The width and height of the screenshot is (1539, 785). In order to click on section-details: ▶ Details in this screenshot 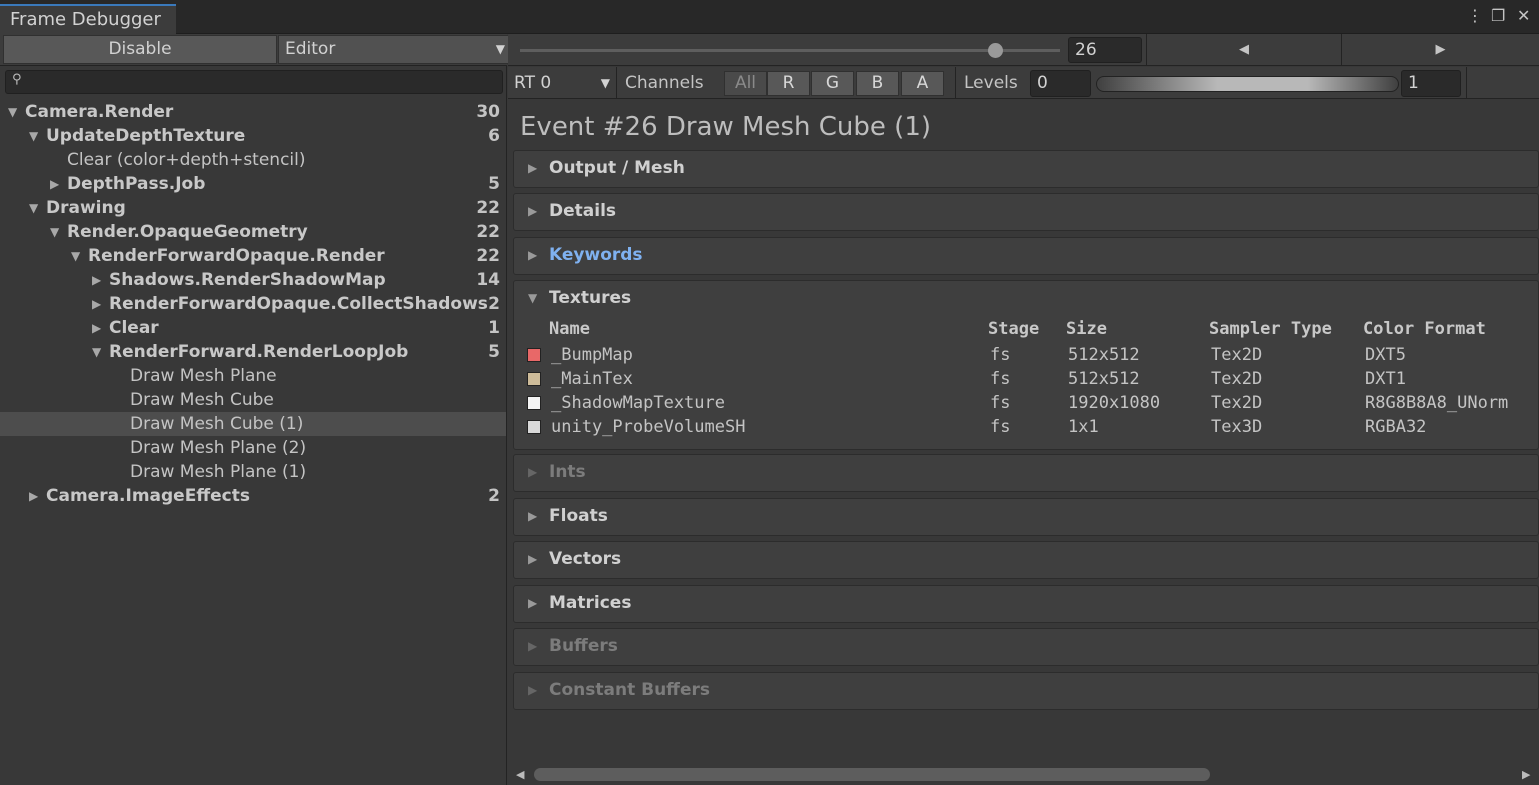, I will do `click(1026, 212)`.